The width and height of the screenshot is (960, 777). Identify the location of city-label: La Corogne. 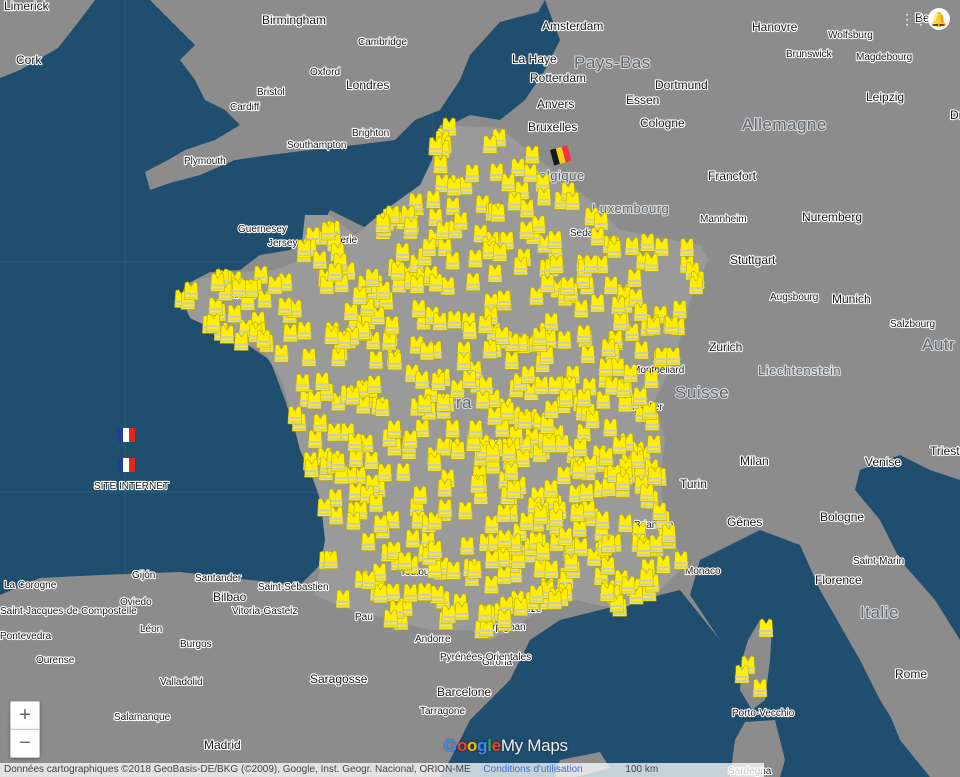
(30, 585).